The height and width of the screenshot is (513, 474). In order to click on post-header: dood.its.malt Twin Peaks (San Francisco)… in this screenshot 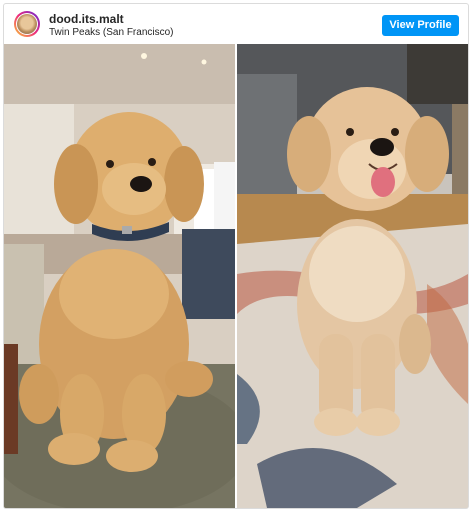, I will do `click(236, 24)`.